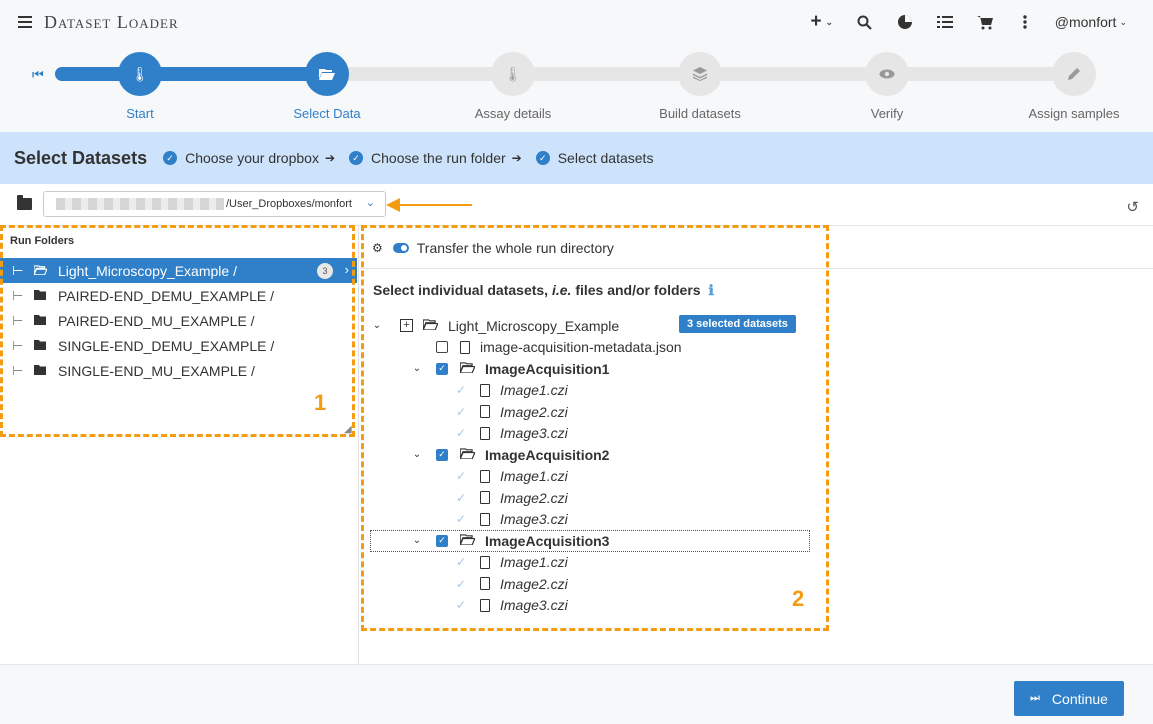  What do you see at coordinates (24, 202) in the screenshot?
I see `folder-icon` at bounding box center [24, 202].